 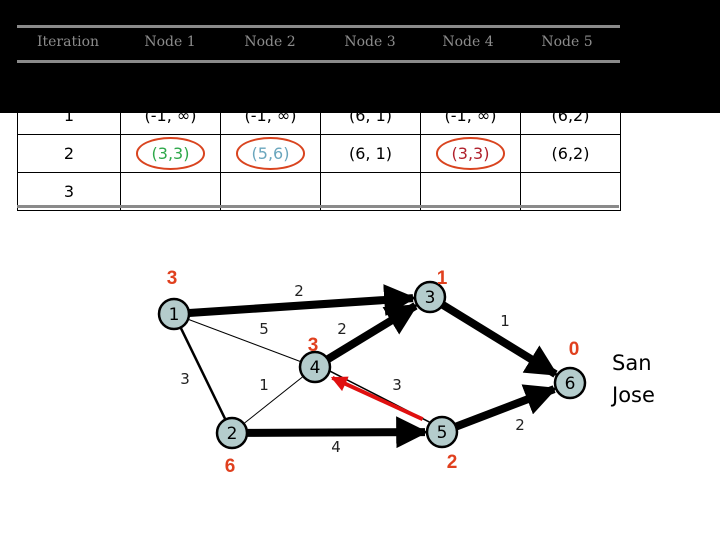 What do you see at coordinates (574, 349) in the screenshot?
I see `node-6-distance: 0` at bounding box center [574, 349].